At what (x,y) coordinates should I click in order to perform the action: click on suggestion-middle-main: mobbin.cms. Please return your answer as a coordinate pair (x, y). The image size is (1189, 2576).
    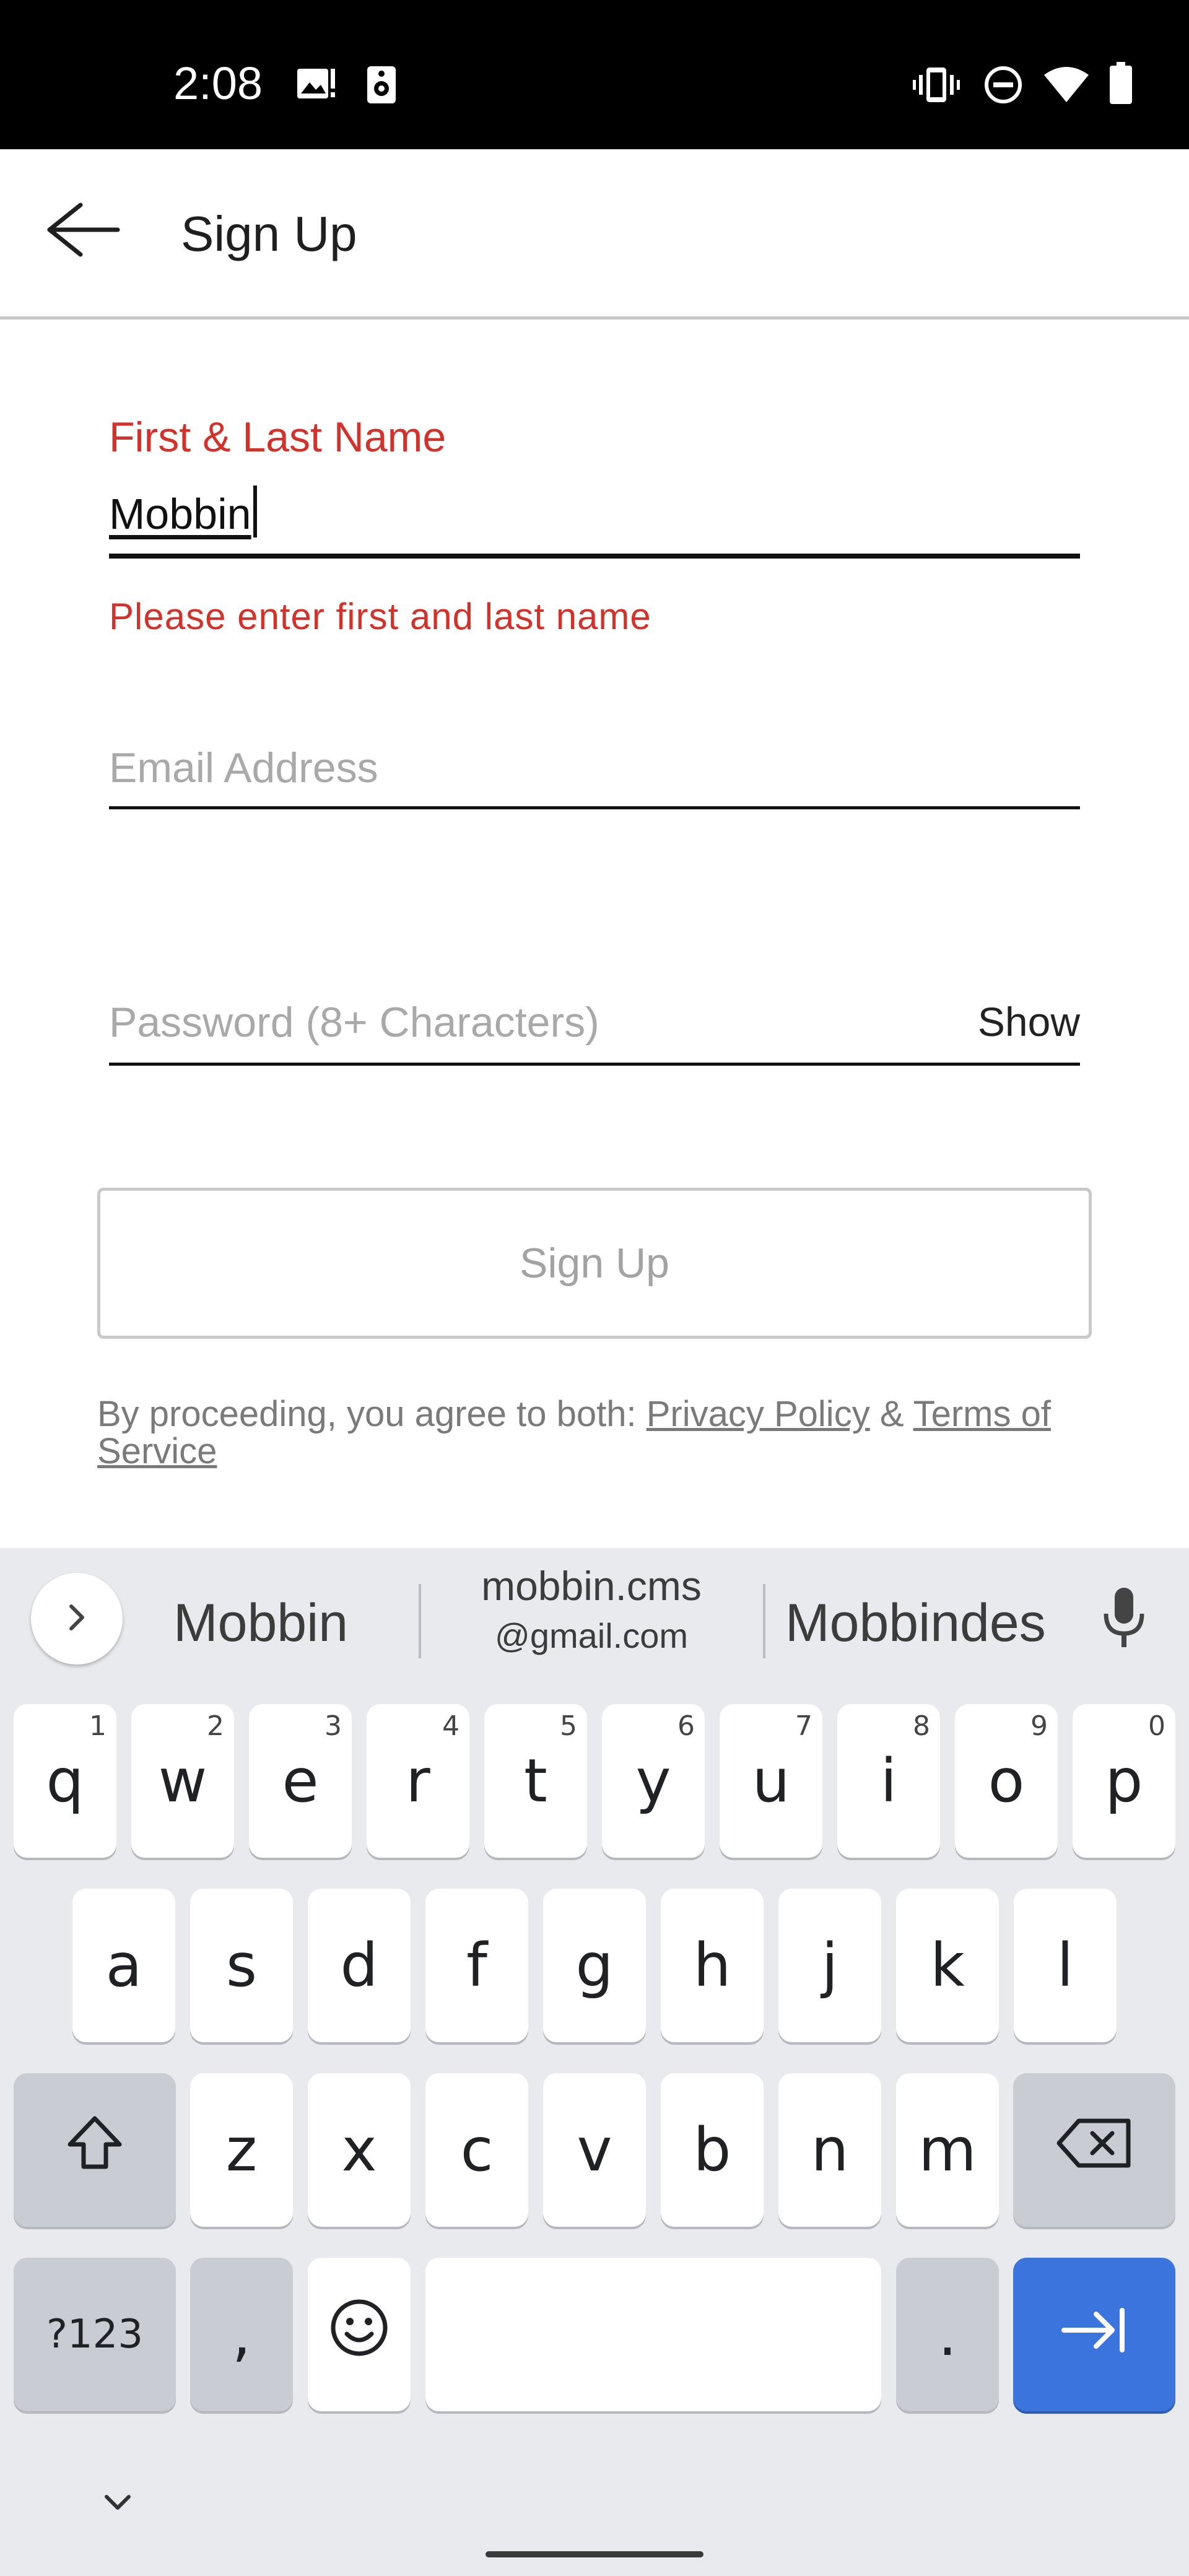
    Looking at the image, I should click on (591, 1586).